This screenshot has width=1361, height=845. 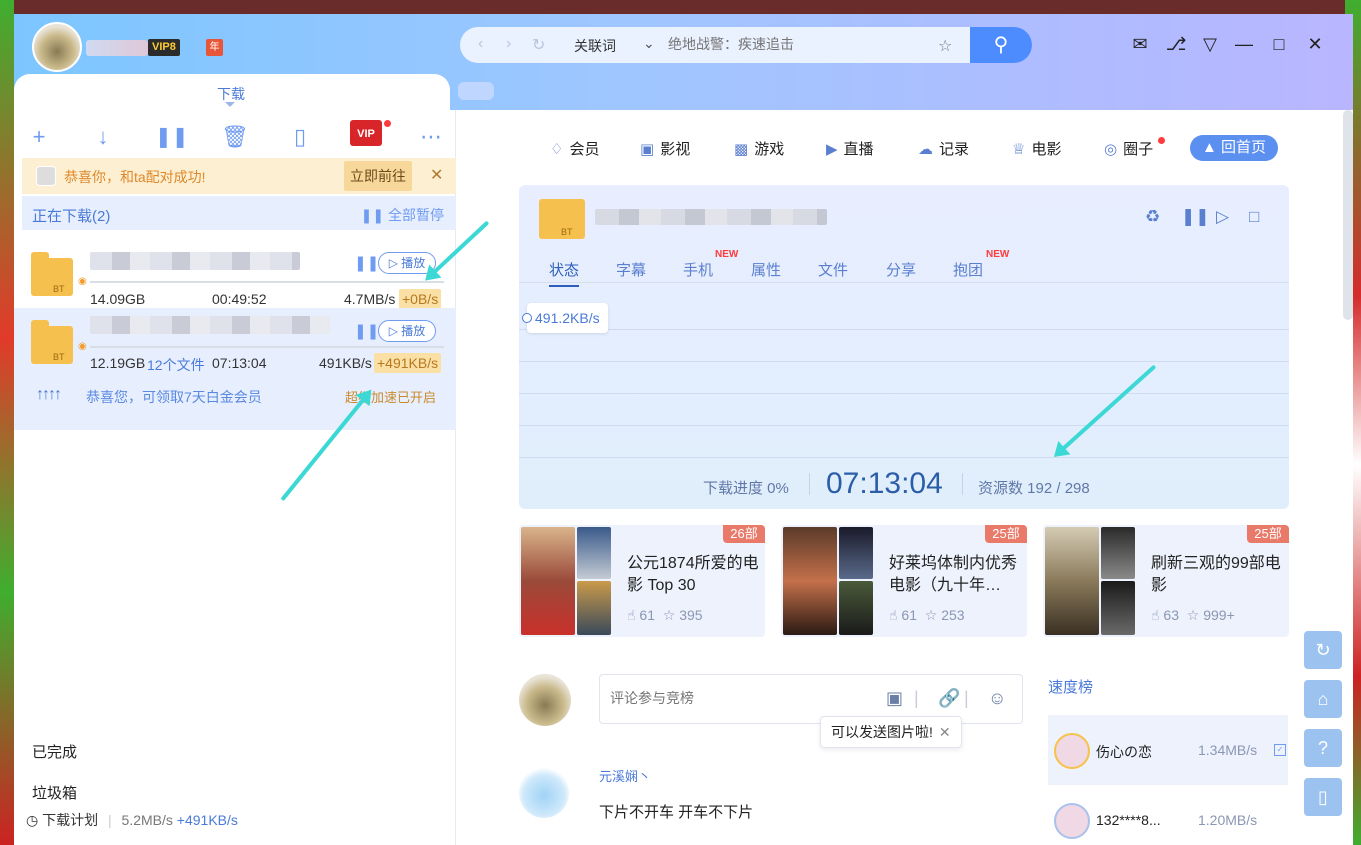 What do you see at coordinates (508, 44) in the screenshot?
I see `forward-icon: ›` at bounding box center [508, 44].